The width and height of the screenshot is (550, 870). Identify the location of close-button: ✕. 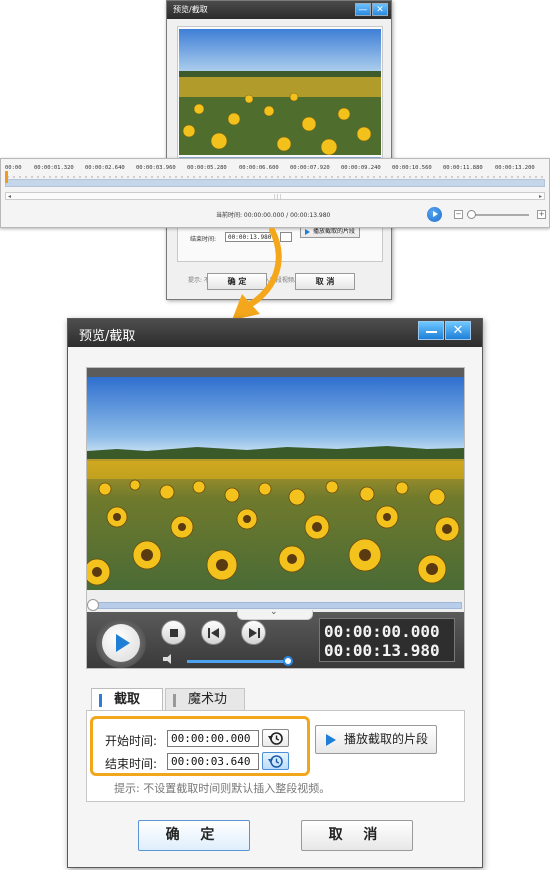
(458, 330).